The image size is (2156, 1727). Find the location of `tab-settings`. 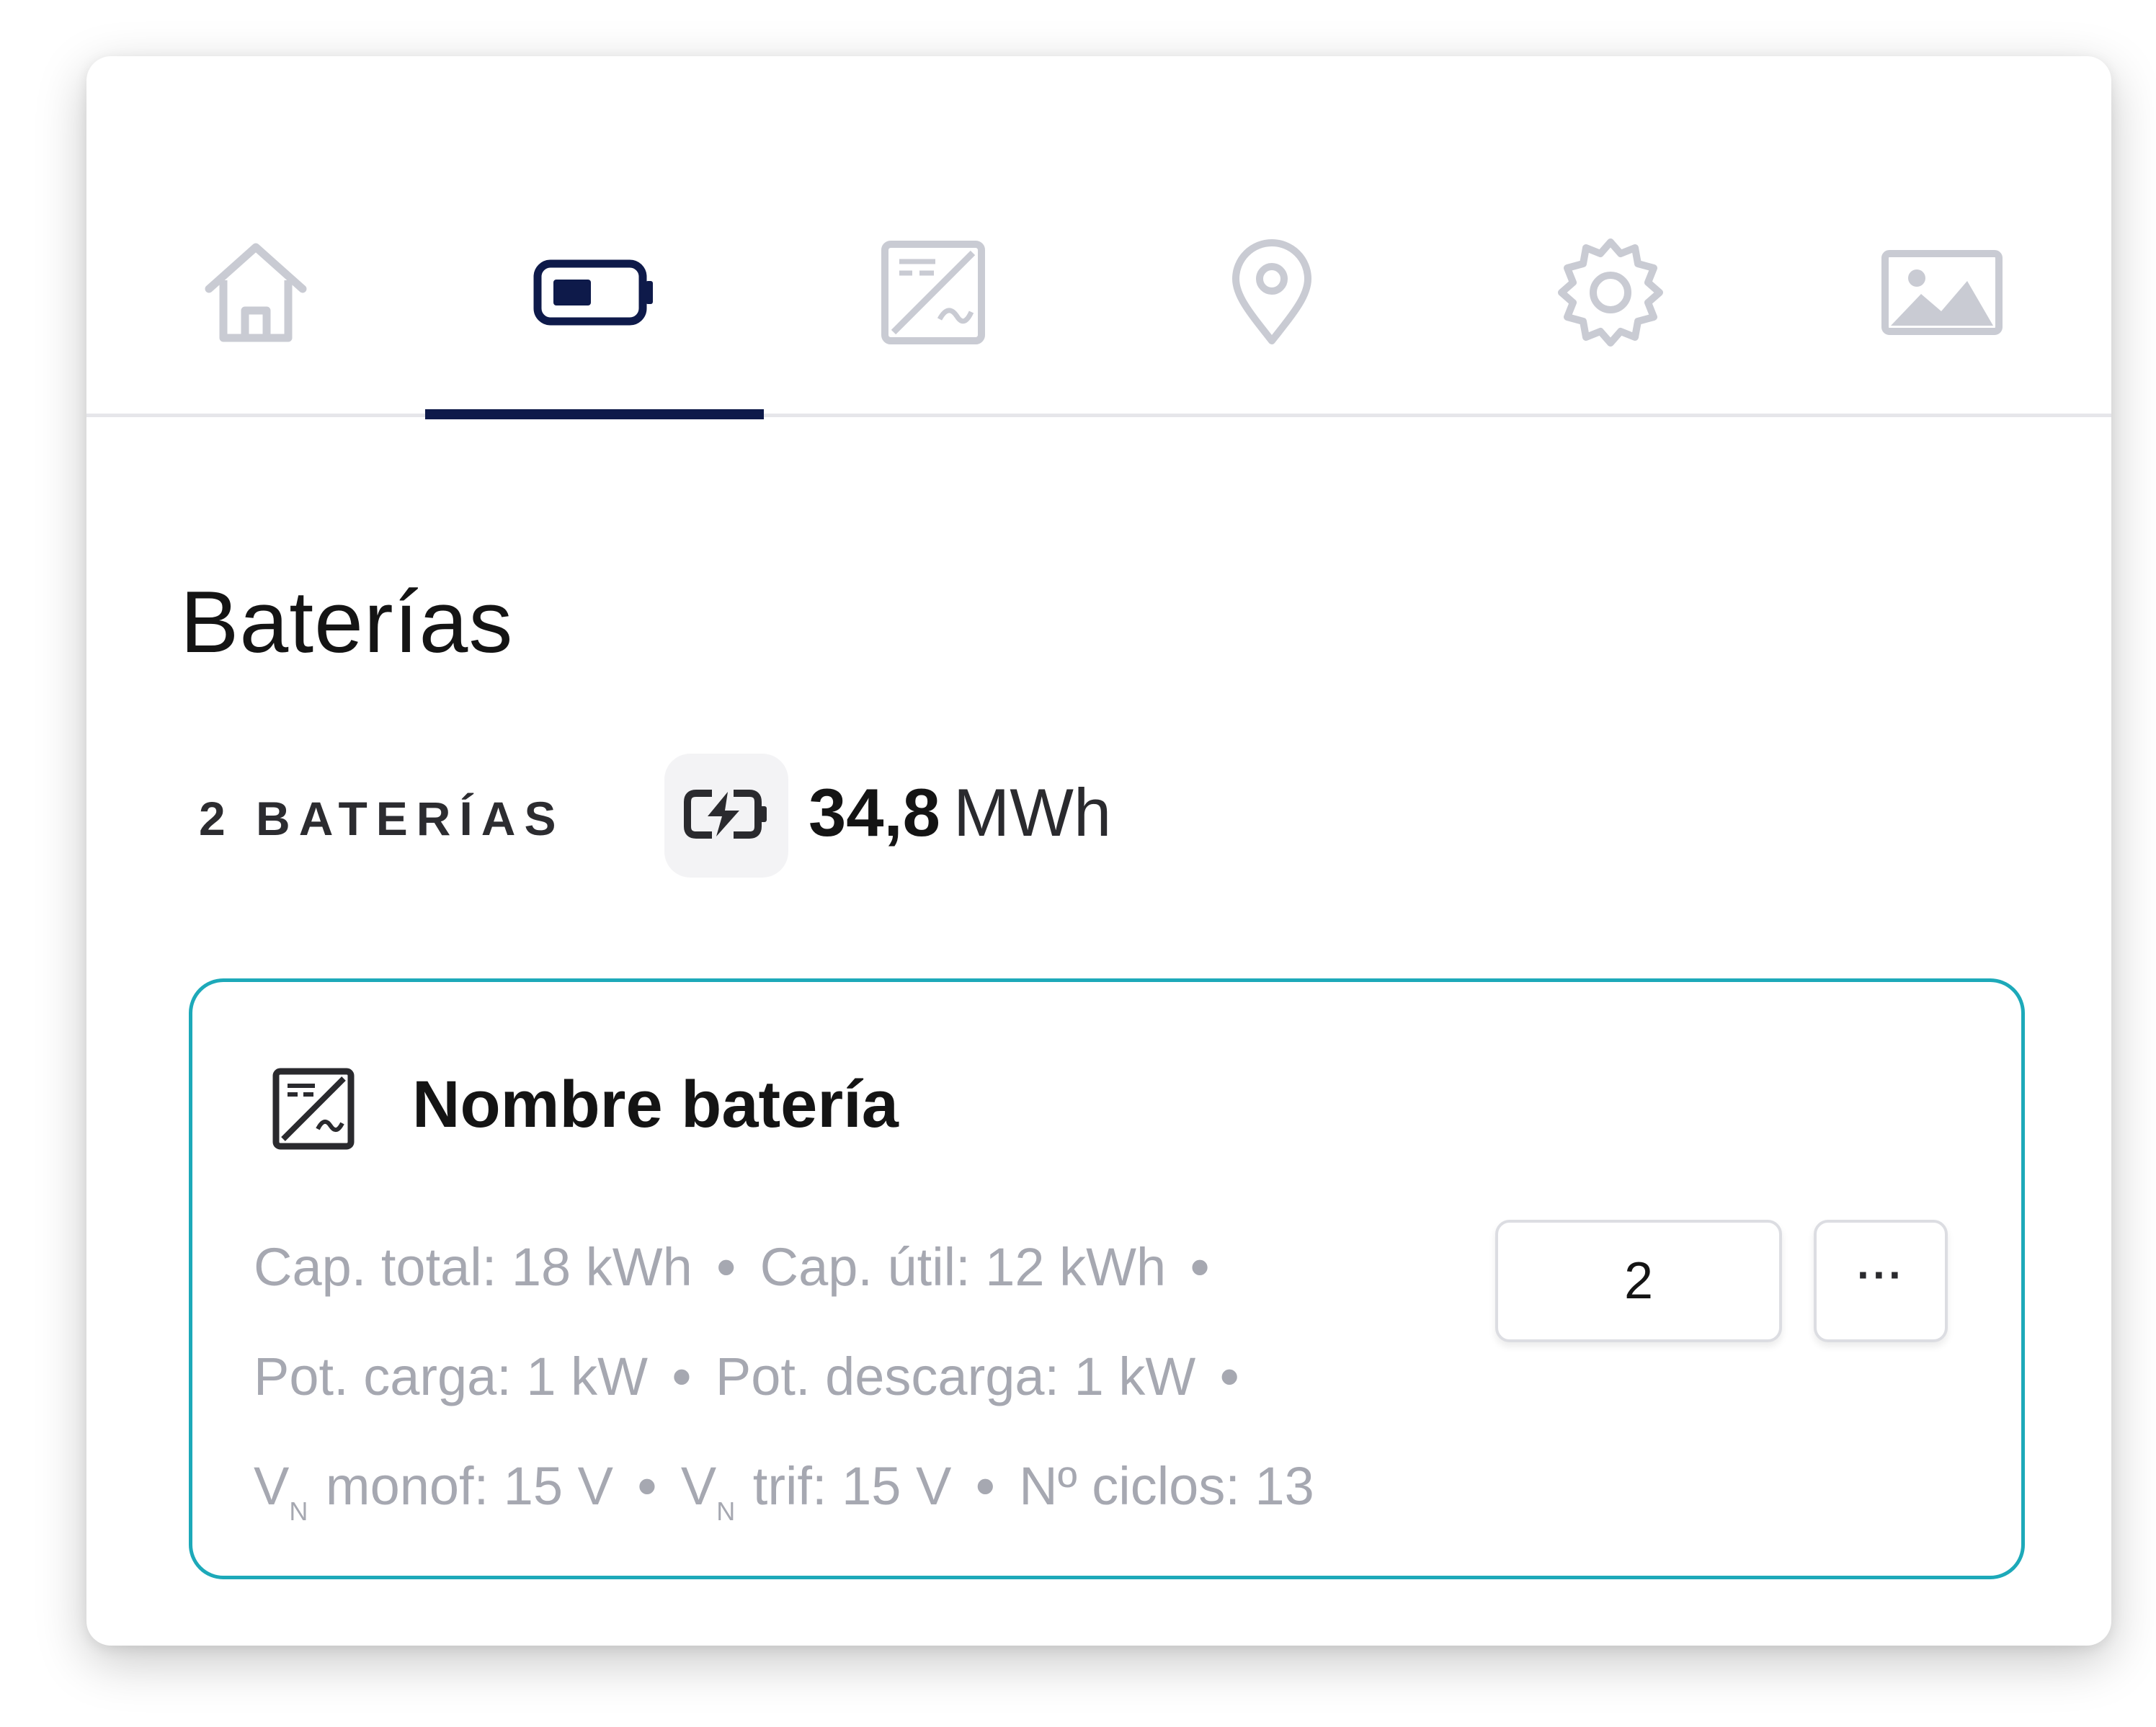

tab-settings is located at coordinates (1610, 236).